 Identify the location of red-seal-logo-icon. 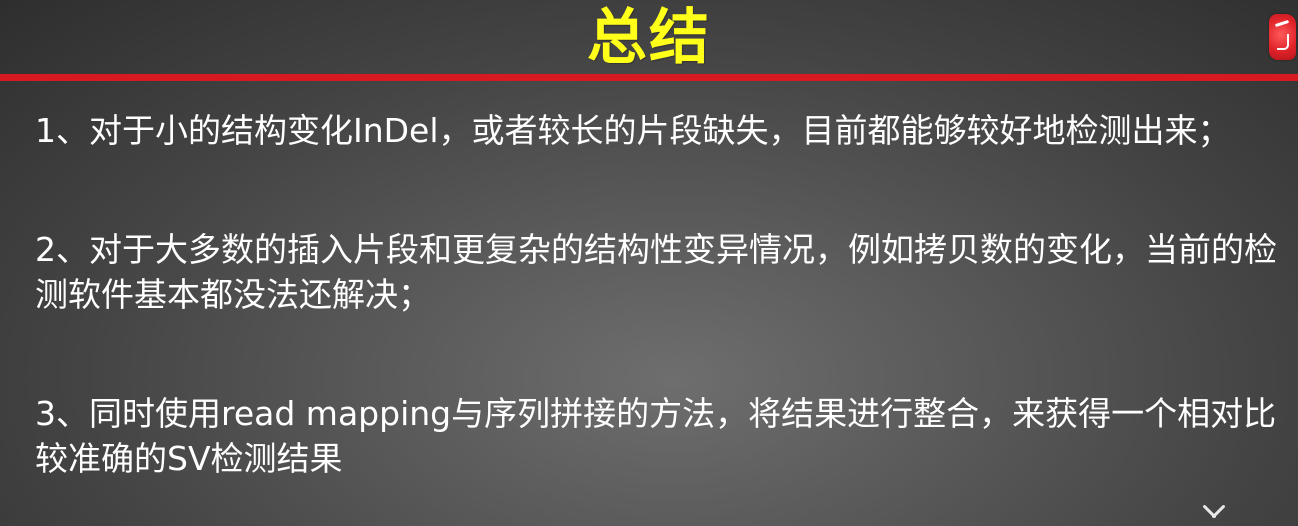
(1282, 37).